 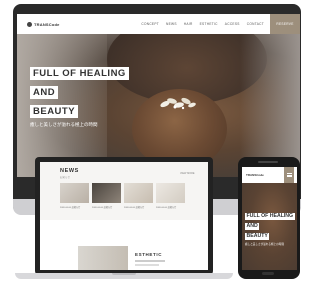 I want to click on nav-item-access: ACCESS, so click(x=232, y=24).